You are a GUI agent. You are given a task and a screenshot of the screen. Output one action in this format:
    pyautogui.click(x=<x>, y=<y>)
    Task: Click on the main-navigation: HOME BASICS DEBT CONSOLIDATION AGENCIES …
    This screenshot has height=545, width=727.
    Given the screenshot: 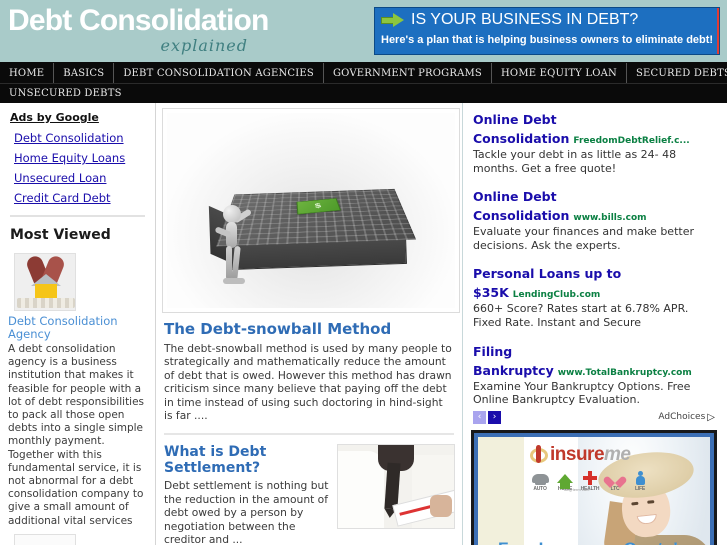 What is the action you would take?
    pyautogui.click(x=363, y=82)
    